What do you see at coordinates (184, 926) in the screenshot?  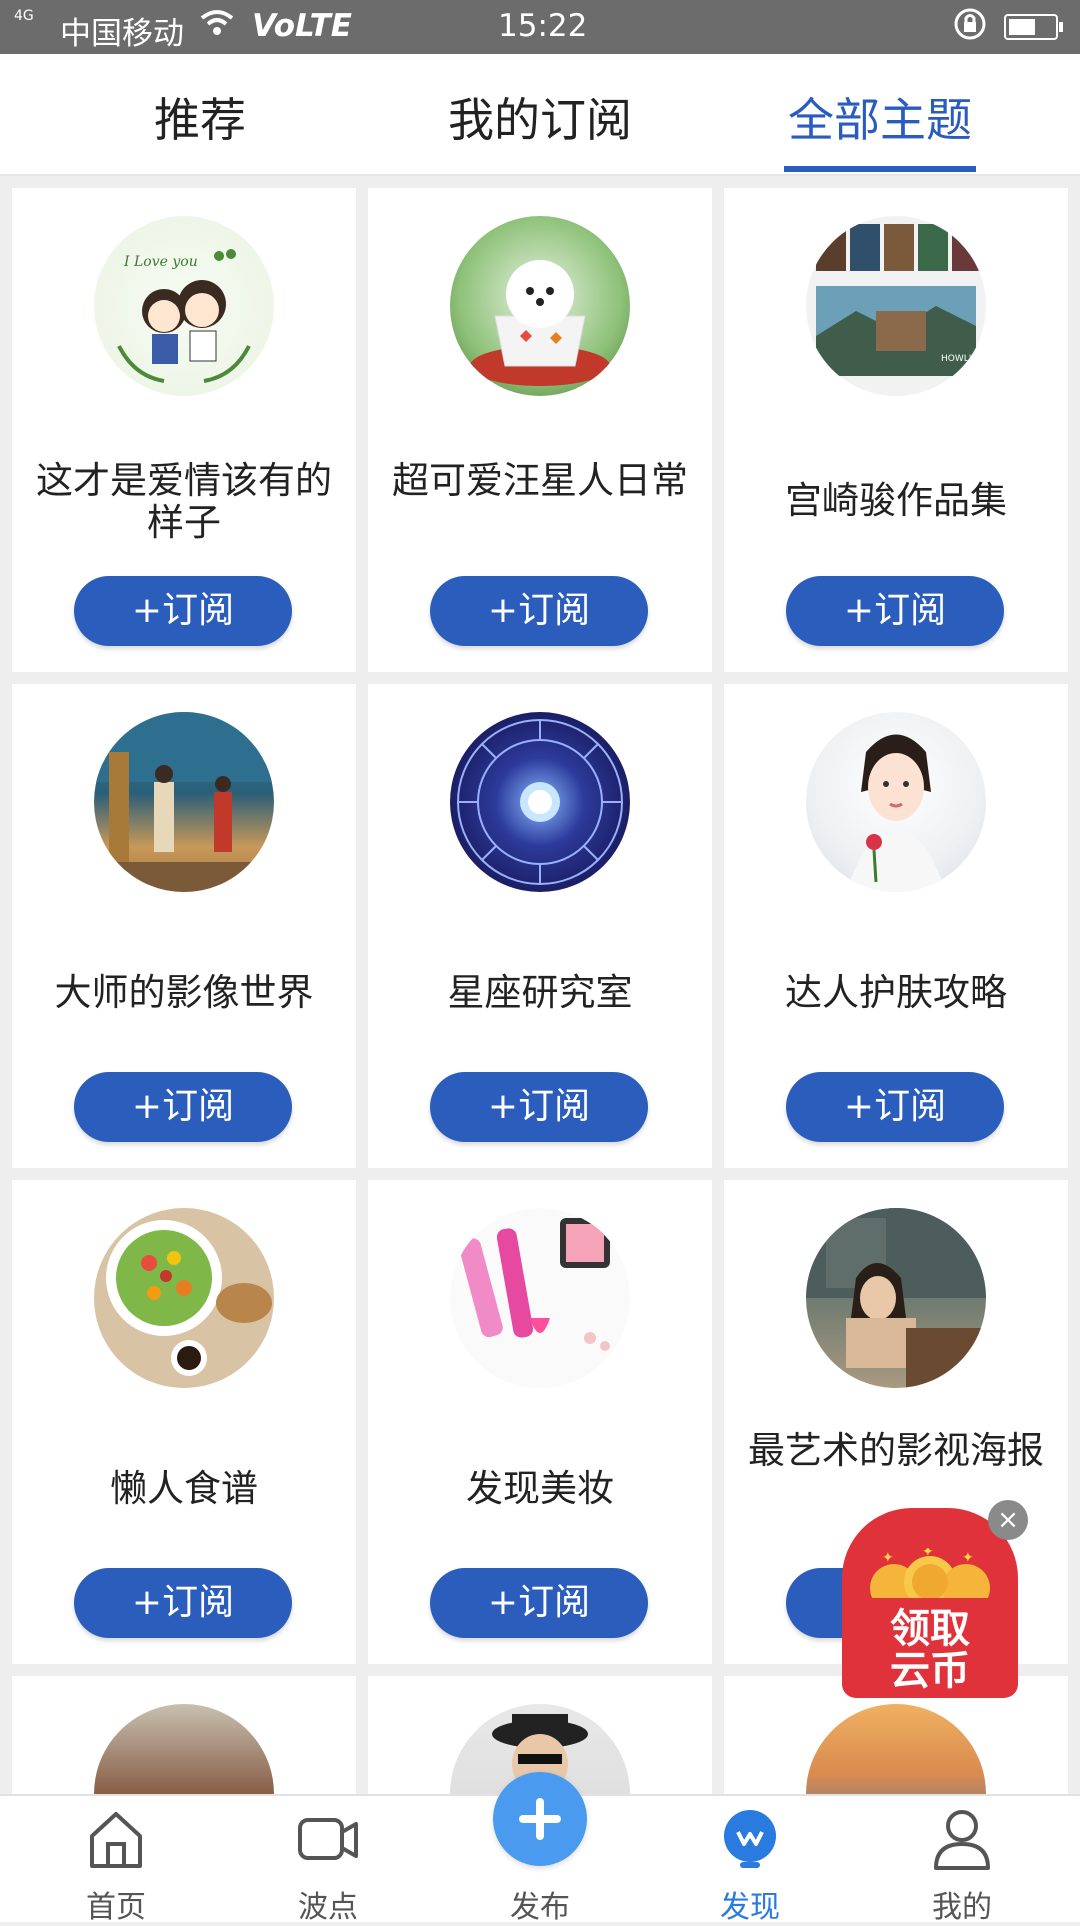 I see `topic-card: 大师的影像世界 +订阅` at bounding box center [184, 926].